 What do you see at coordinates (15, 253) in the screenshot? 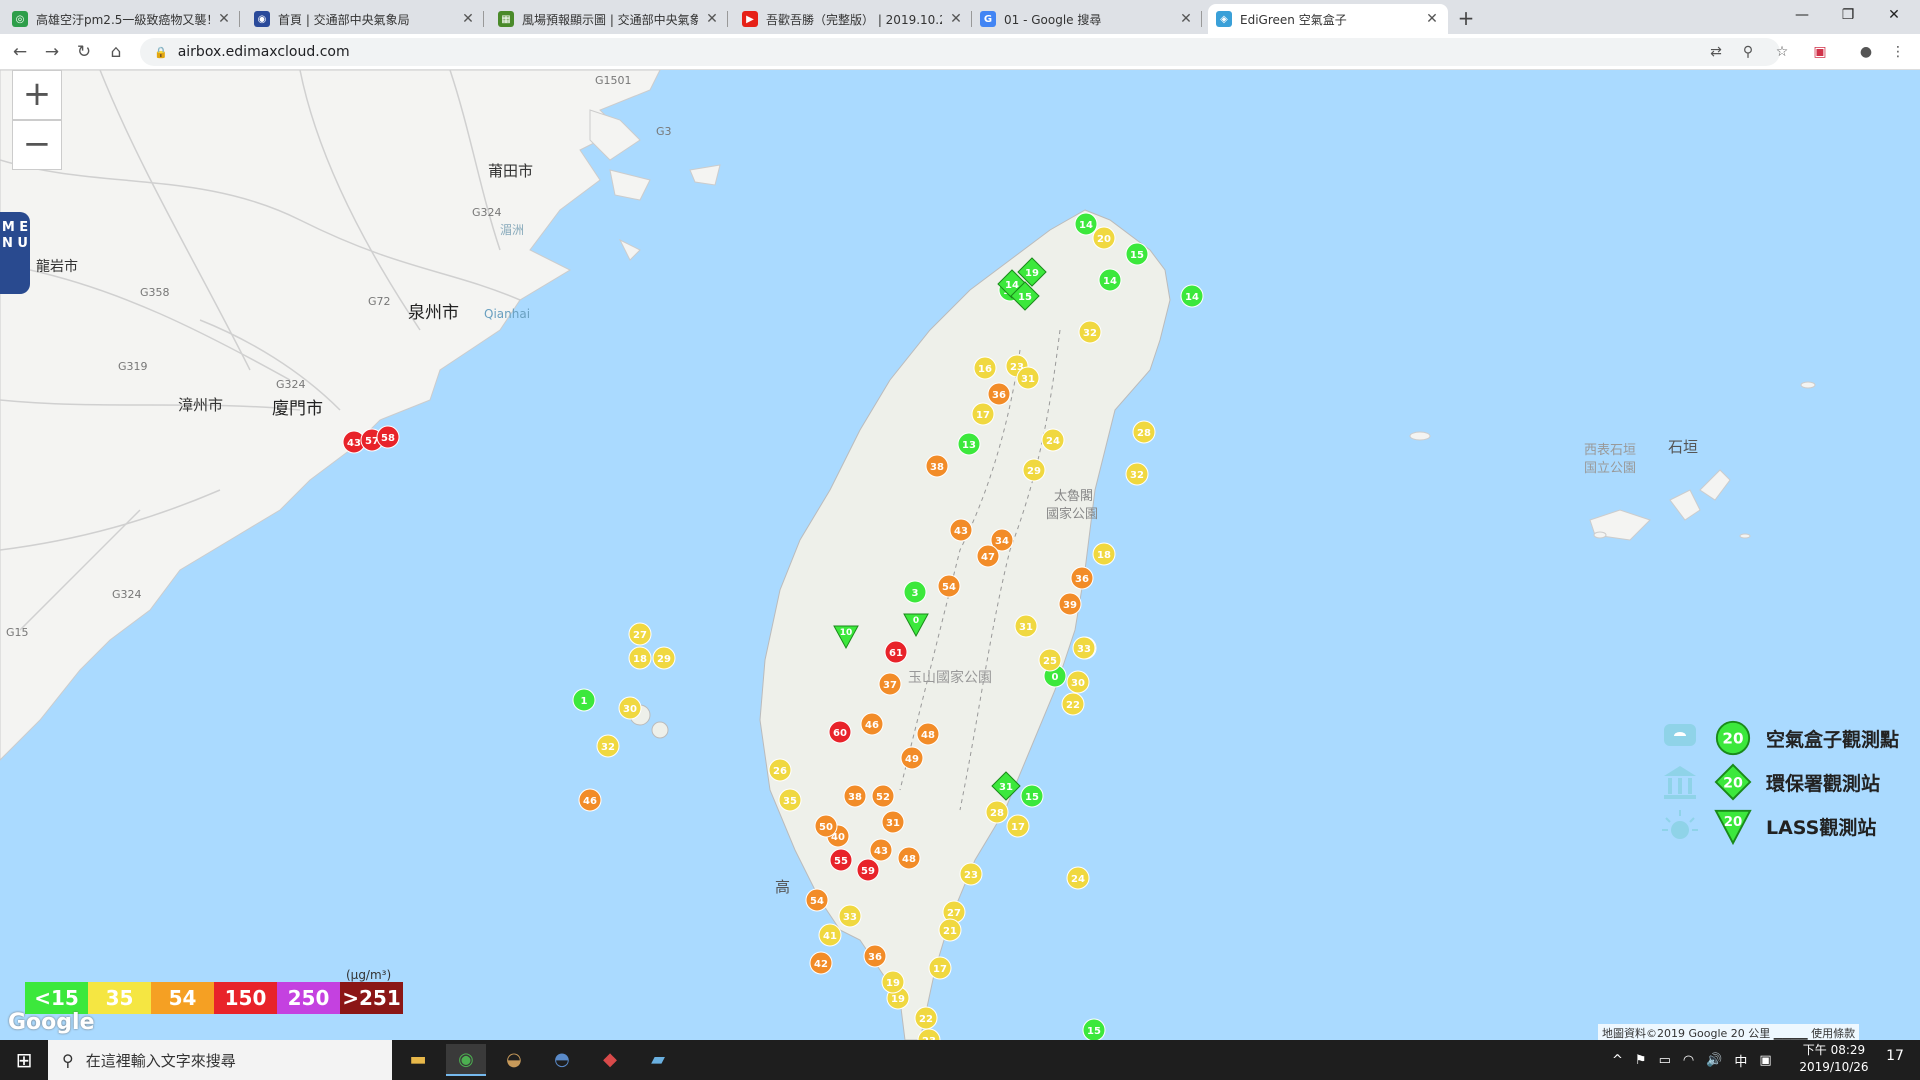
I see `menu-tab: M E N U` at bounding box center [15, 253].